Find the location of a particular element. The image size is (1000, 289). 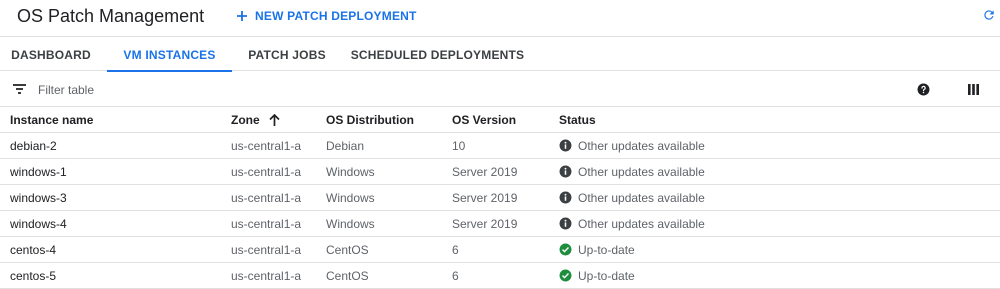

os-distribution-cell: Debian is located at coordinates (345, 145).